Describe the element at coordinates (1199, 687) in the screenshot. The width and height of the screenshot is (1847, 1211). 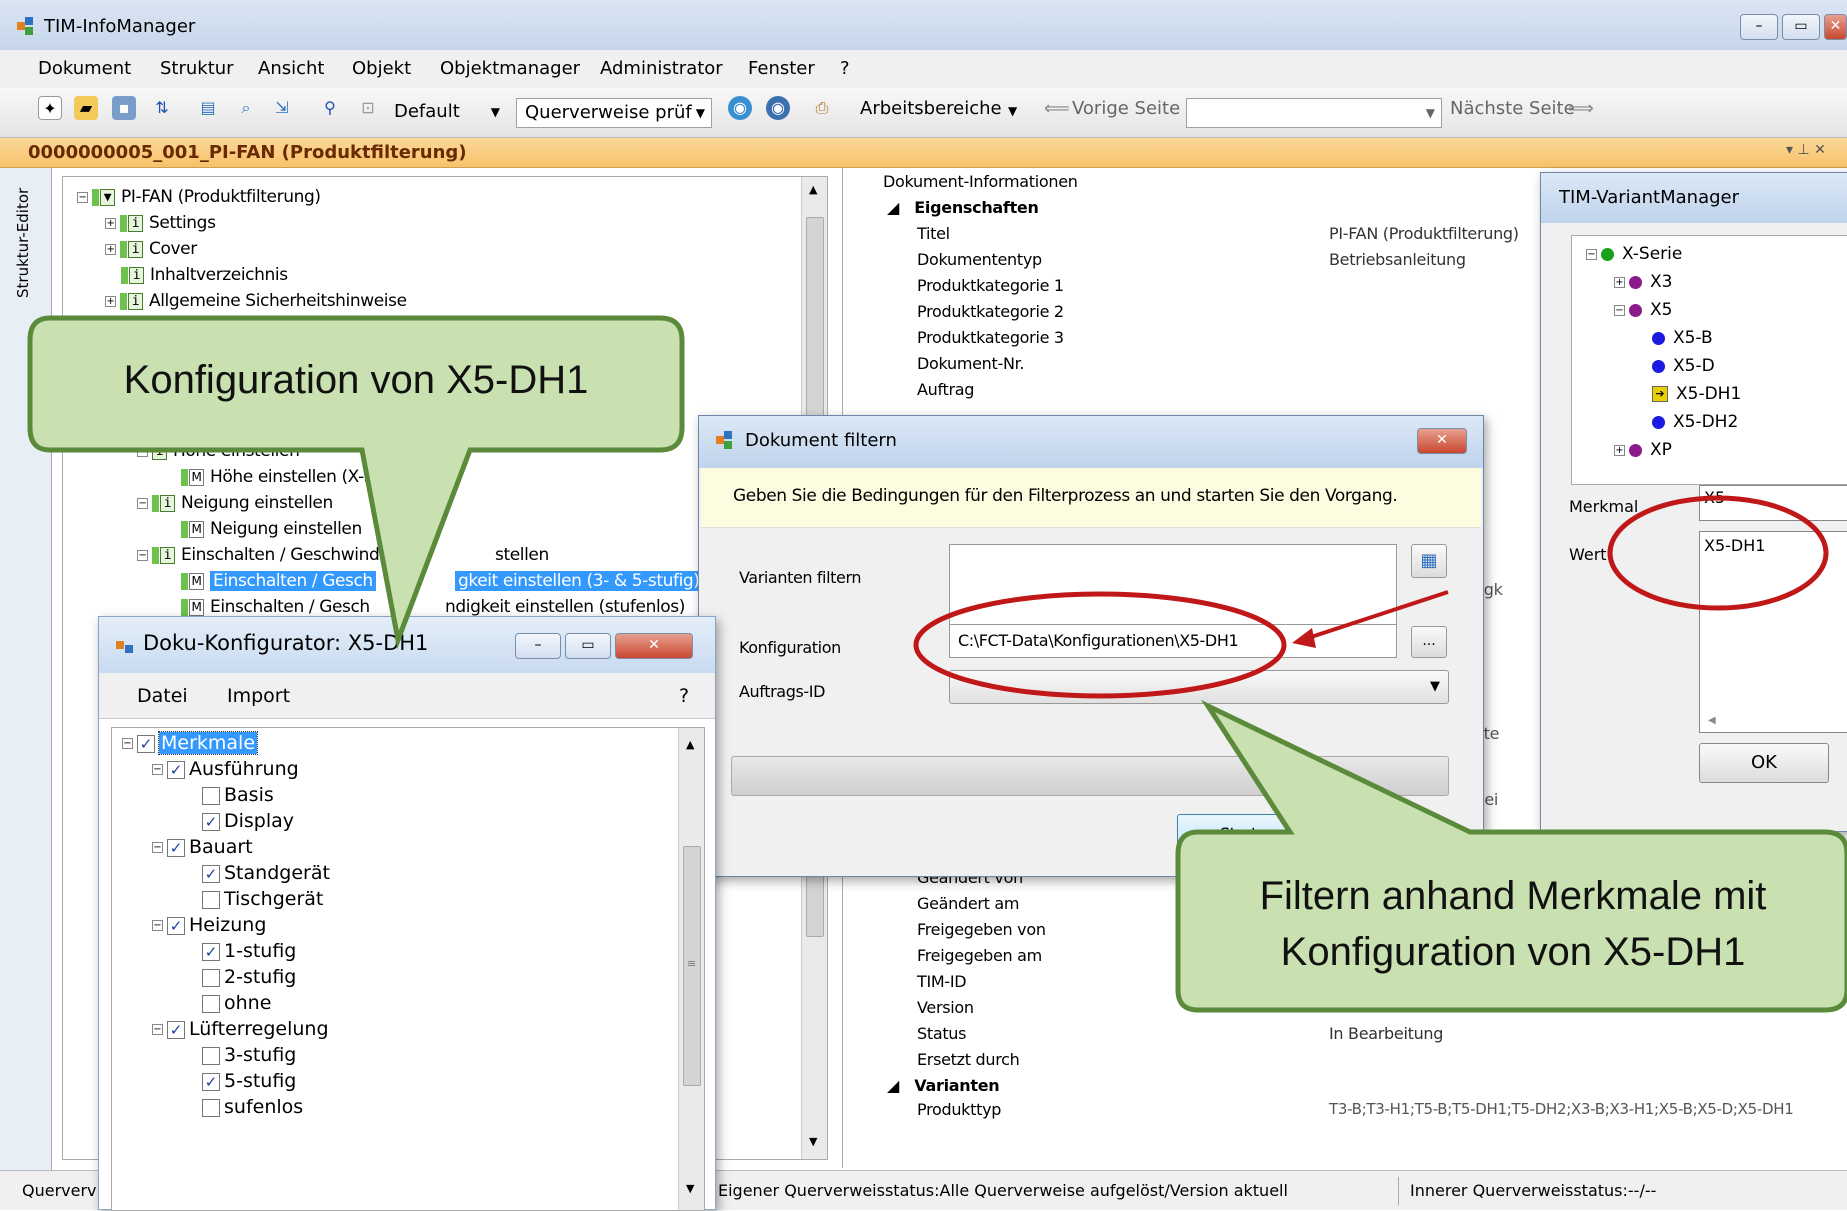
I see `auftrags-id-combo: ▼` at that location.